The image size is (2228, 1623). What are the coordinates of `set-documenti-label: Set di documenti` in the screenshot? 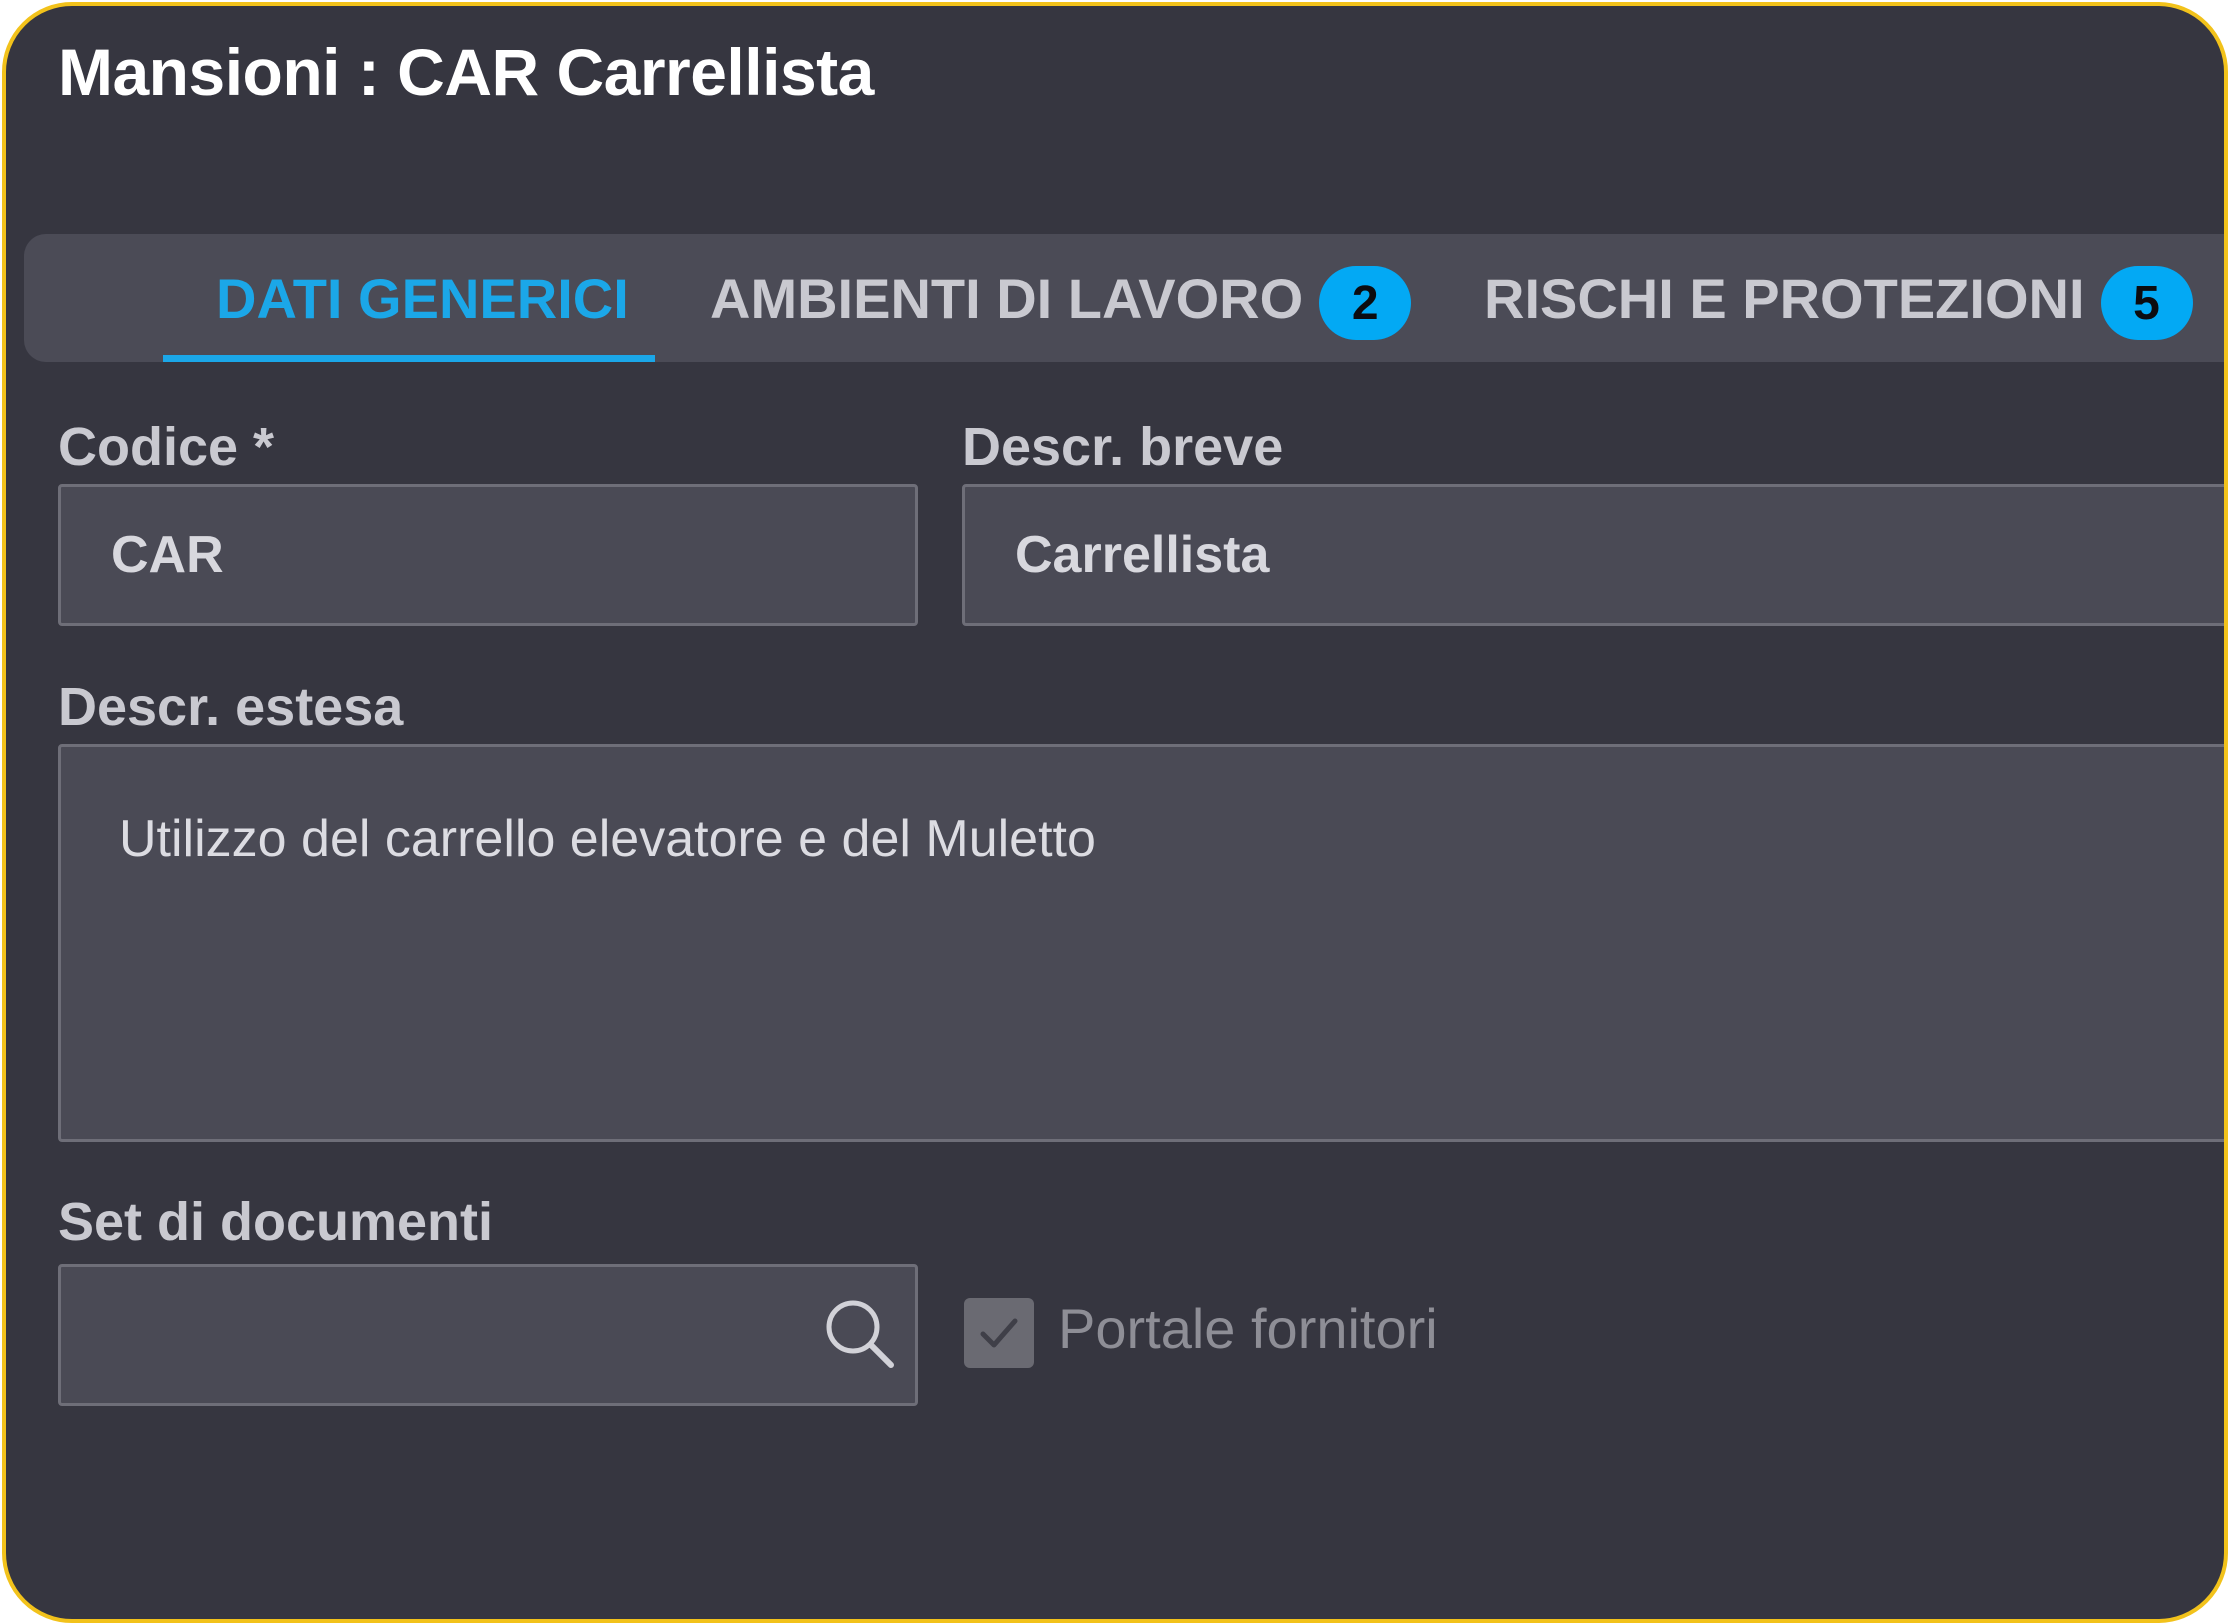 It's located at (276, 1222).